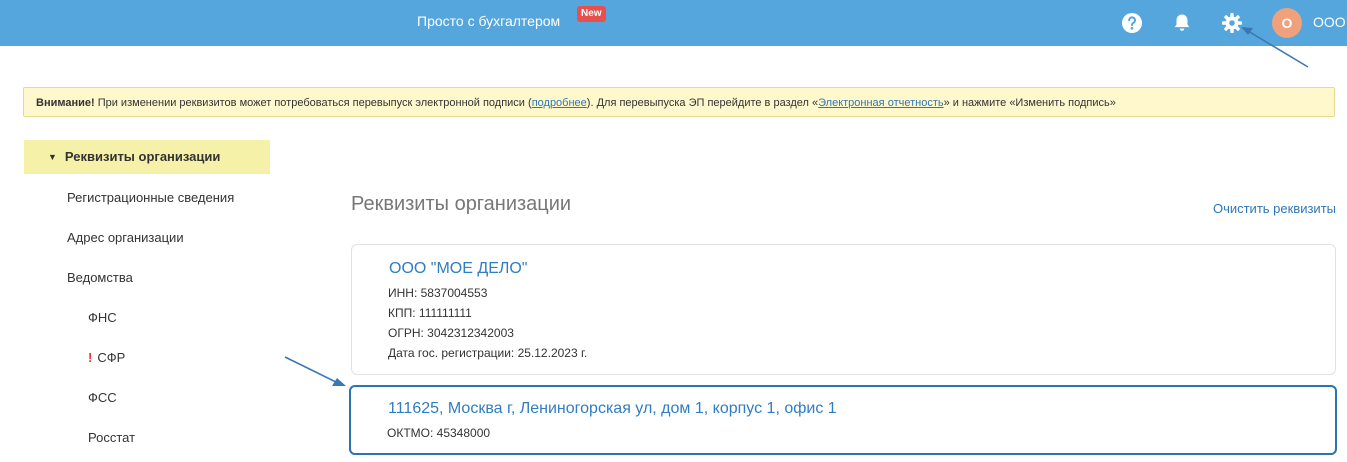 Image resolution: width=1347 pixels, height=462 pixels. What do you see at coordinates (430, 313) in the screenshot?
I see `kpp-value: КПП: 111111111` at bounding box center [430, 313].